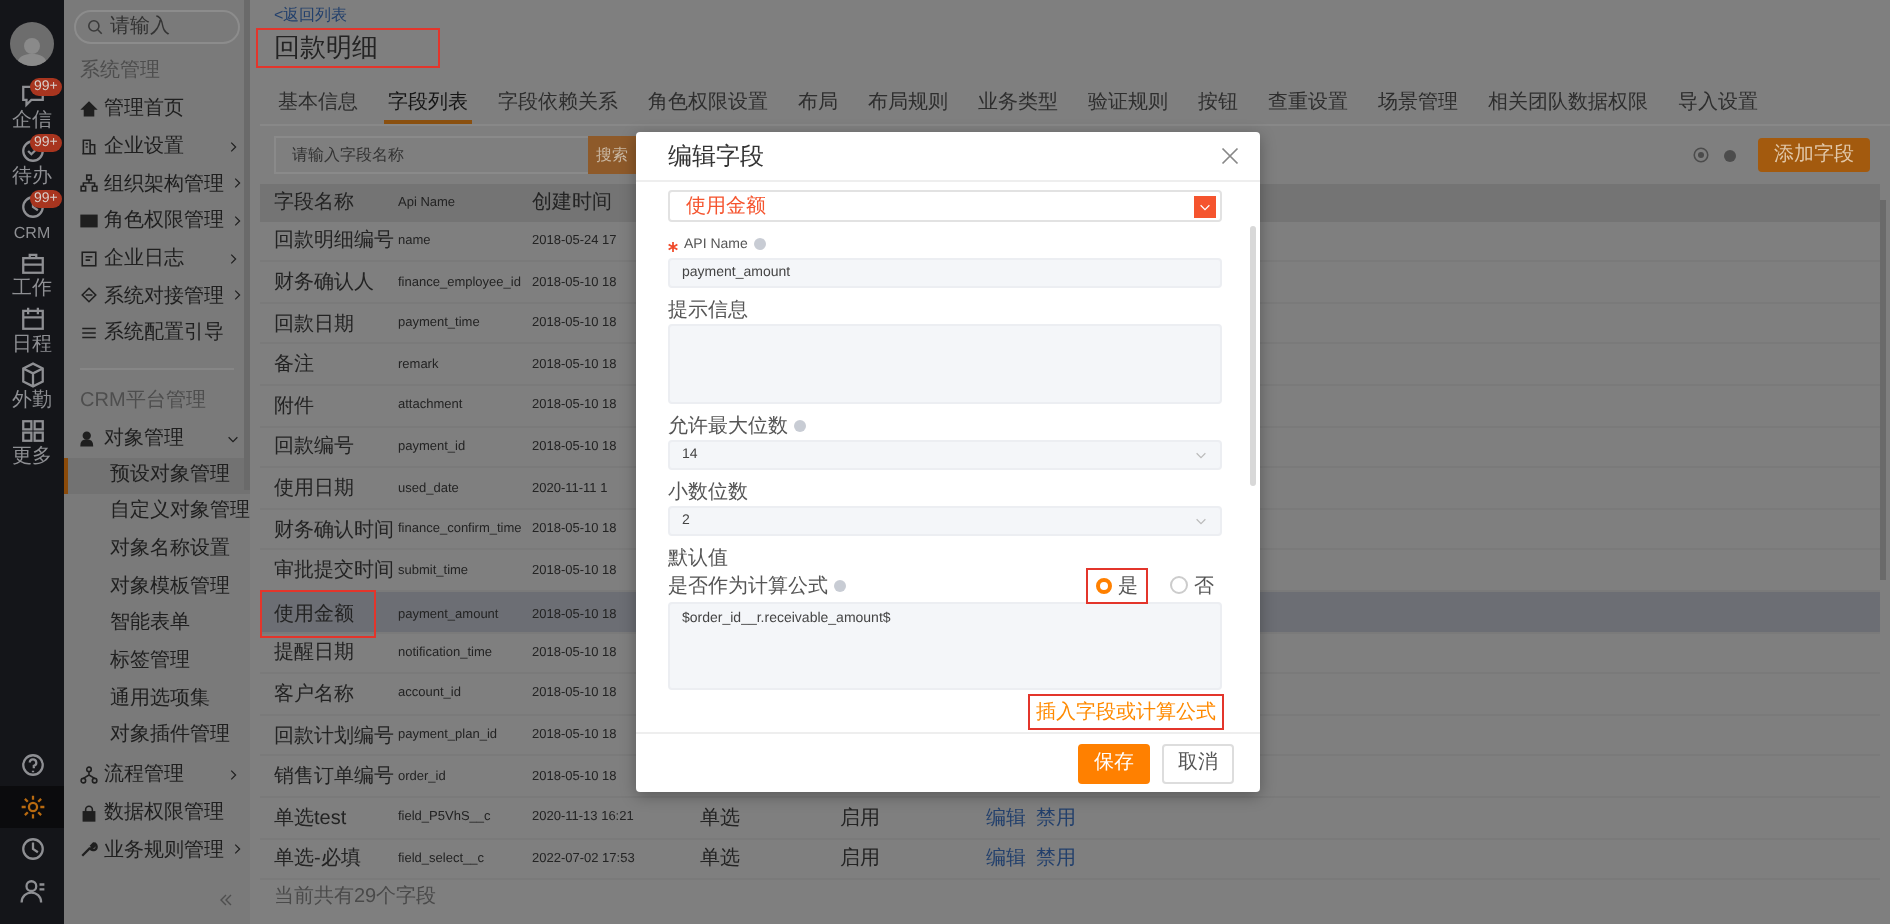 This screenshot has height=924, width=1890. What do you see at coordinates (314, 489) in the screenshot?
I see `table-cell-text: 使用日期` at bounding box center [314, 489].